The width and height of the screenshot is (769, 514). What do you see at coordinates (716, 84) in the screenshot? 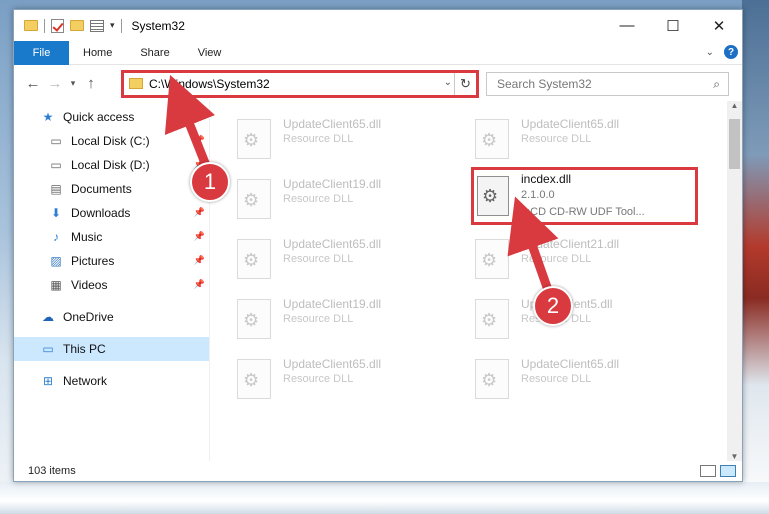
I see `search-icon: ⌕` at bounding box center [716, 84].